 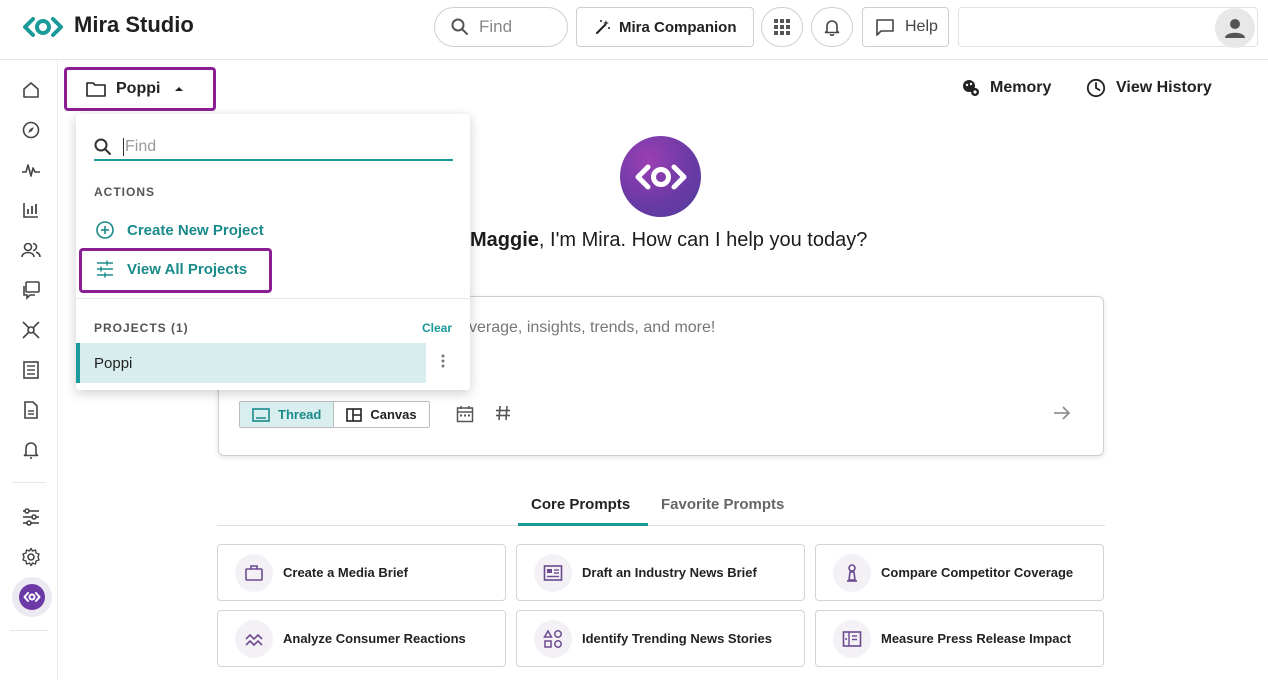 I want to click on thread-mode-label: Thread, so click(x=300, y=414).